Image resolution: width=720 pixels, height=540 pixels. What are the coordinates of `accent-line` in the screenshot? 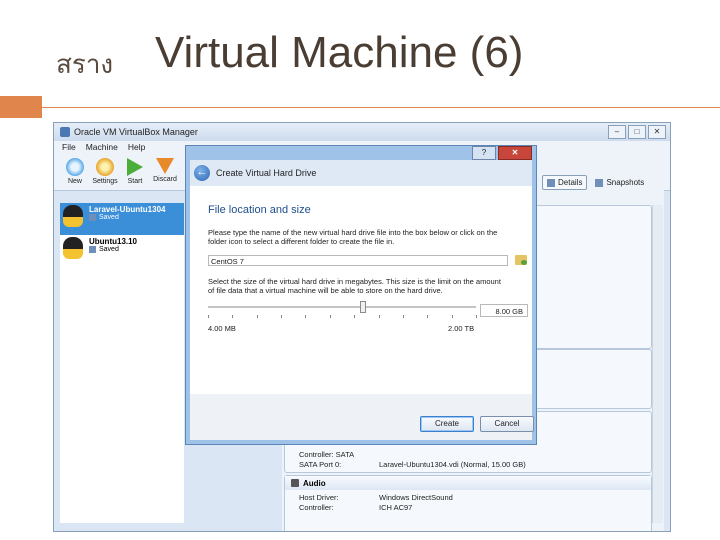 It's located at (381, 107).